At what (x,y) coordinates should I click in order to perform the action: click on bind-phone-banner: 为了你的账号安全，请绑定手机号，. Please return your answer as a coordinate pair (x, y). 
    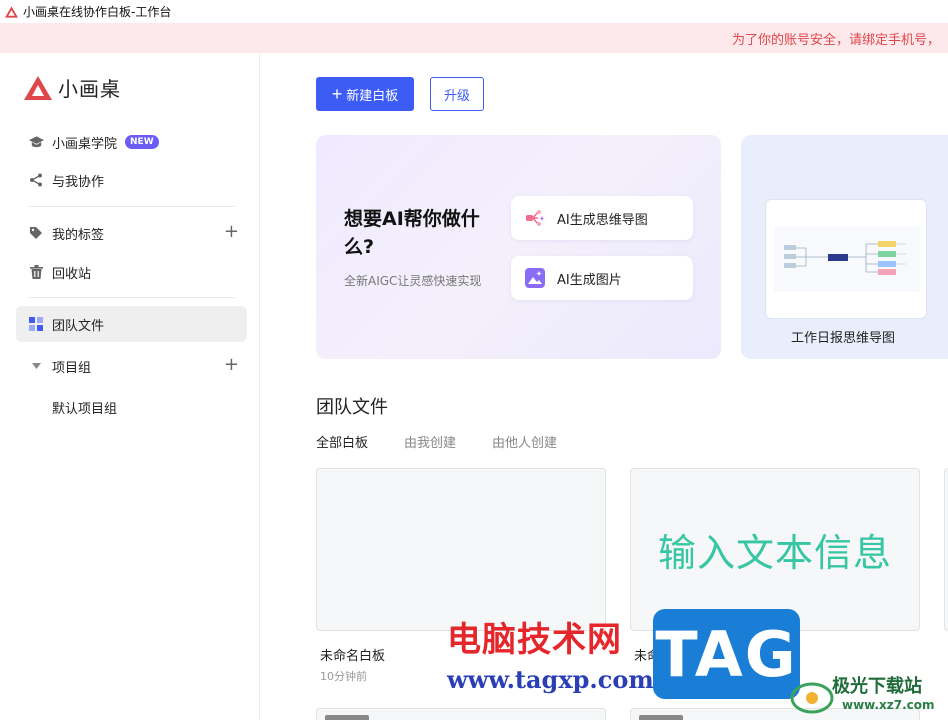
    Looking at the image, I should click on (474, 38).